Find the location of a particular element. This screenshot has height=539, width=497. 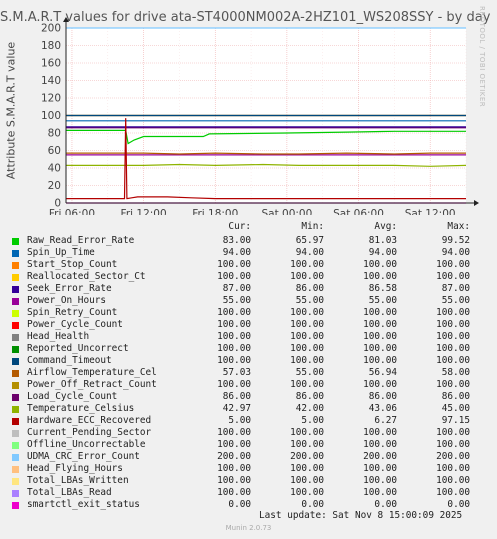

y-tick-label: 160 is located at coordinates (51, 64).